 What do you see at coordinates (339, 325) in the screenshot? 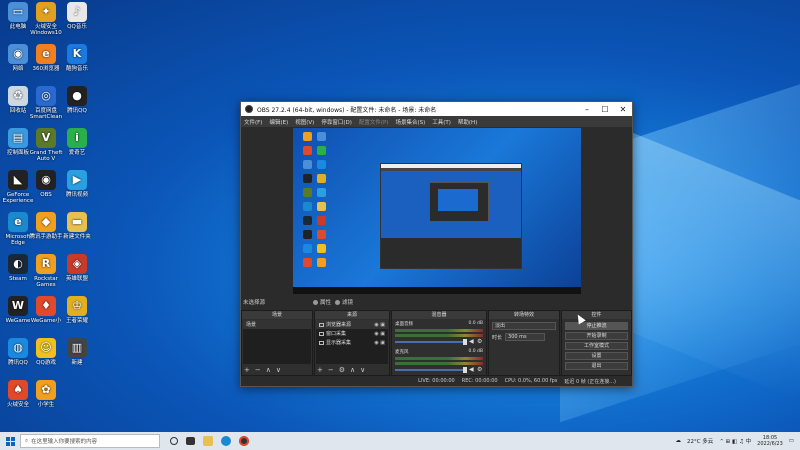
I see `source-label: 浏览器来源` at bounding box center [339, 325].